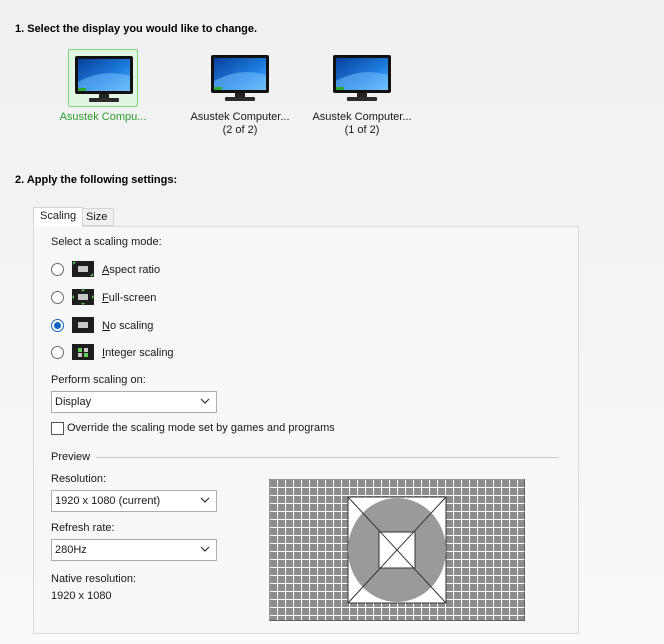  I want to click on display-2-monitor-frame, so click(240, 78).